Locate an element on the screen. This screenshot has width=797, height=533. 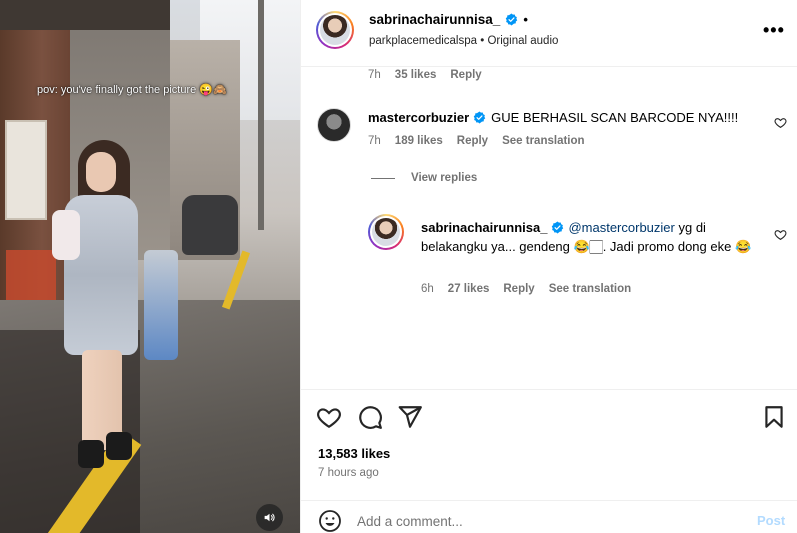
video-person is located at coordinates (115, 310).